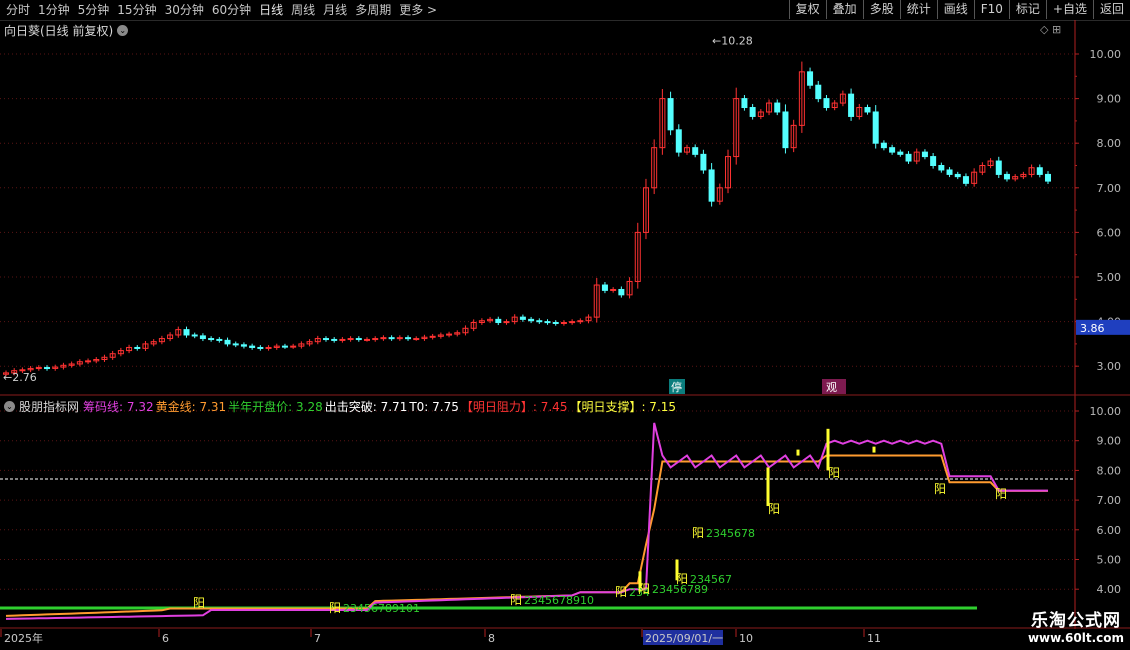 This screenshot has width=1130, height=650. I want to click on diamond-icon: ◇, so click(1044, 29).